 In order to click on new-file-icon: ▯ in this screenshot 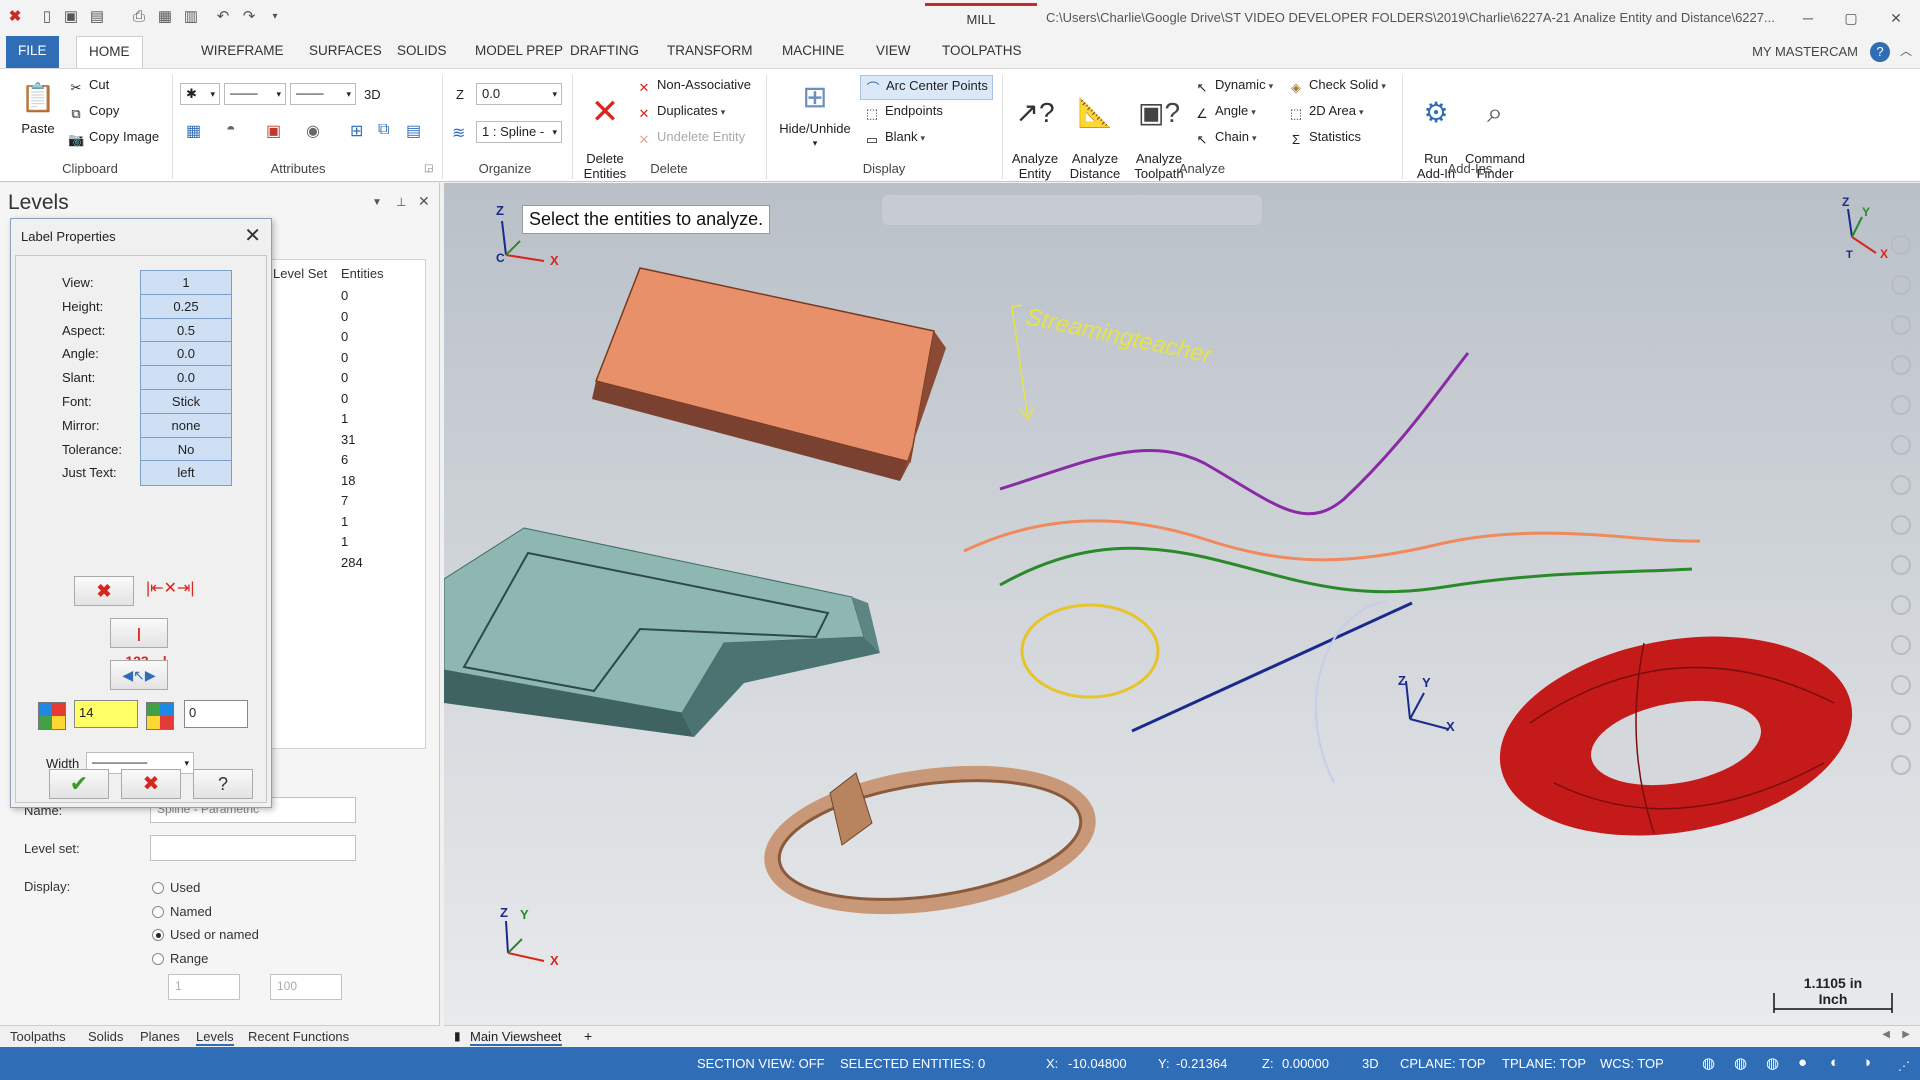, I will do `click(47, 17)`.